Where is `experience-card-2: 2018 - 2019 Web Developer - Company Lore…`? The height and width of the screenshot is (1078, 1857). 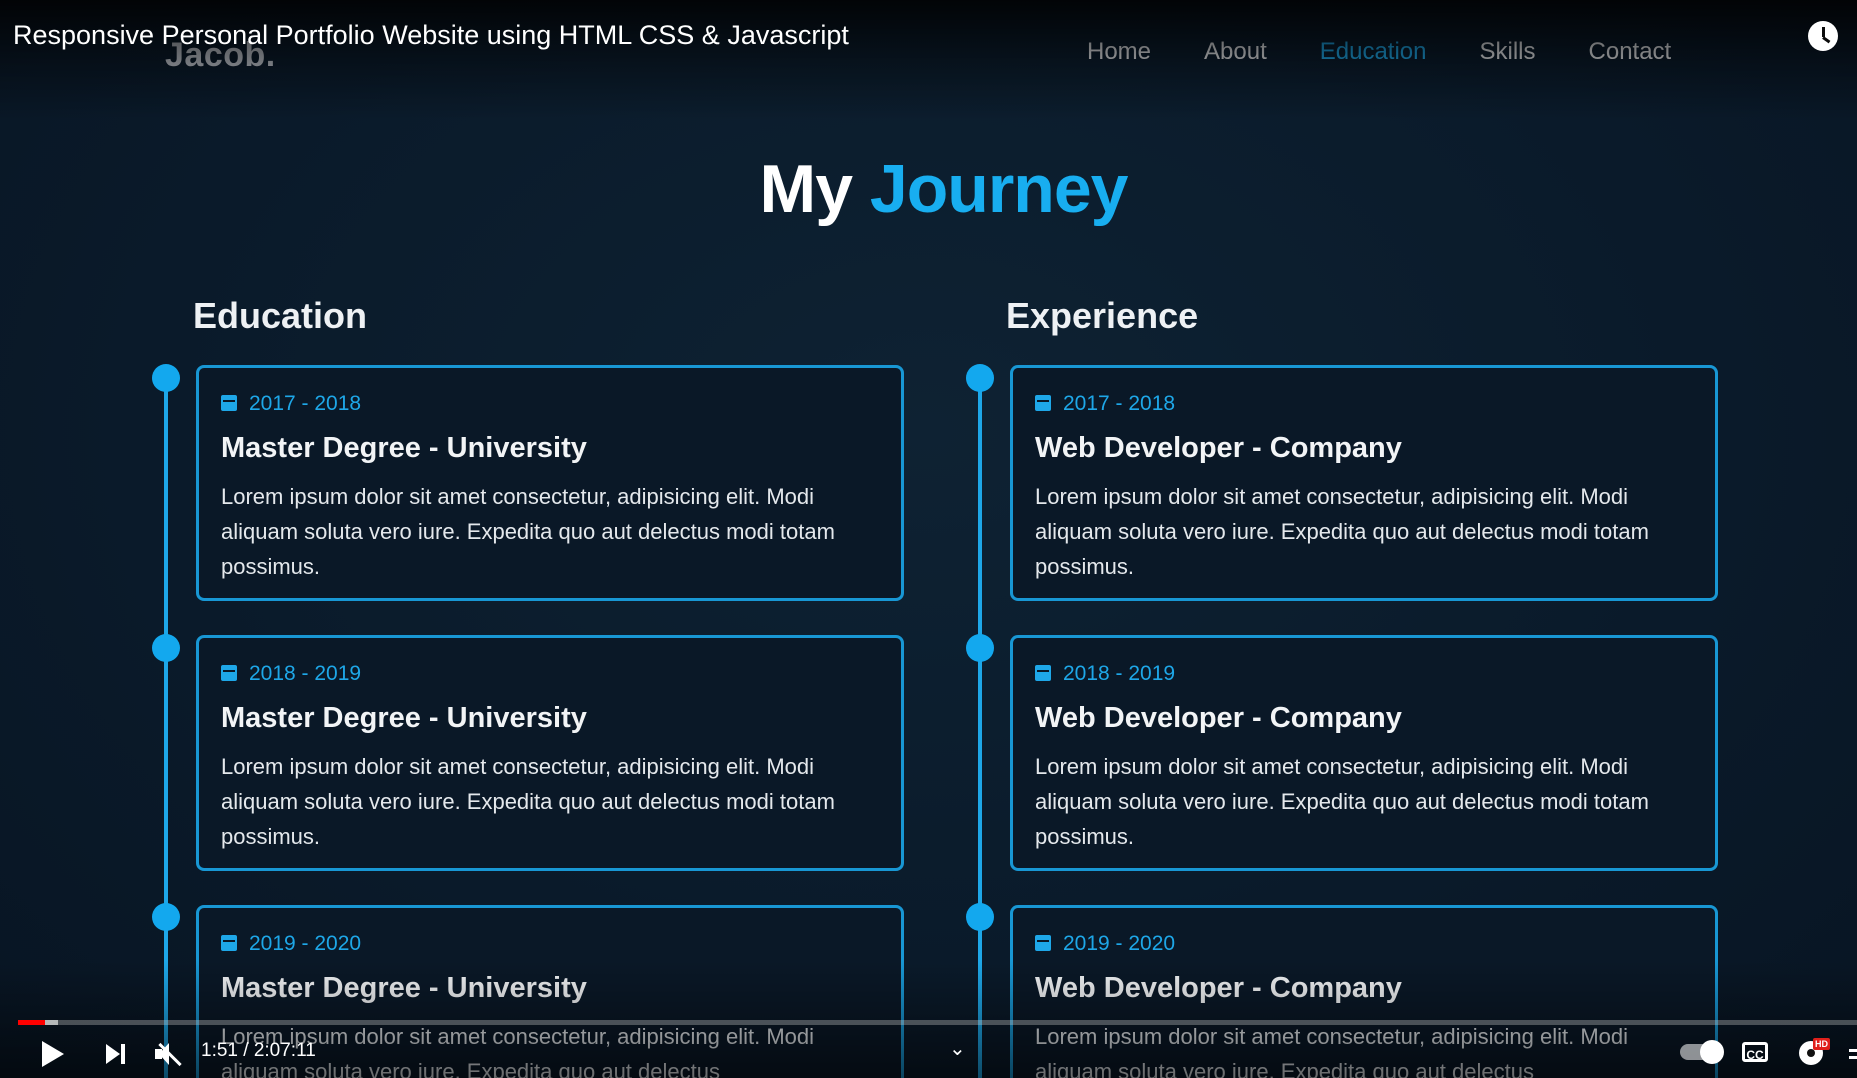
experience-card-2: 2018 - 2019 Web Developer - Company Lore… is located at coordinates (1364, 753).